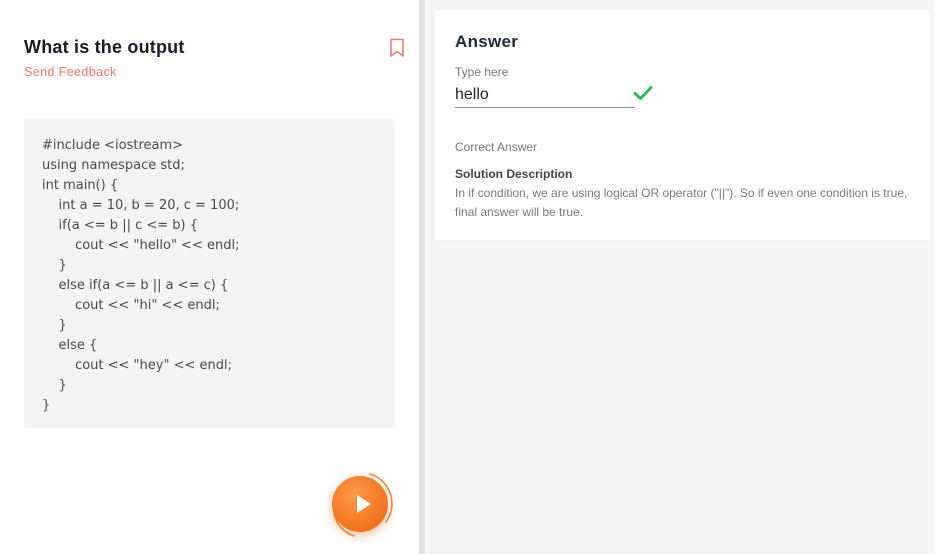 This screenshot has width=941, height=554. I want to click on code-line: else if(a <= b || a <= c) {, so click(135, 285).